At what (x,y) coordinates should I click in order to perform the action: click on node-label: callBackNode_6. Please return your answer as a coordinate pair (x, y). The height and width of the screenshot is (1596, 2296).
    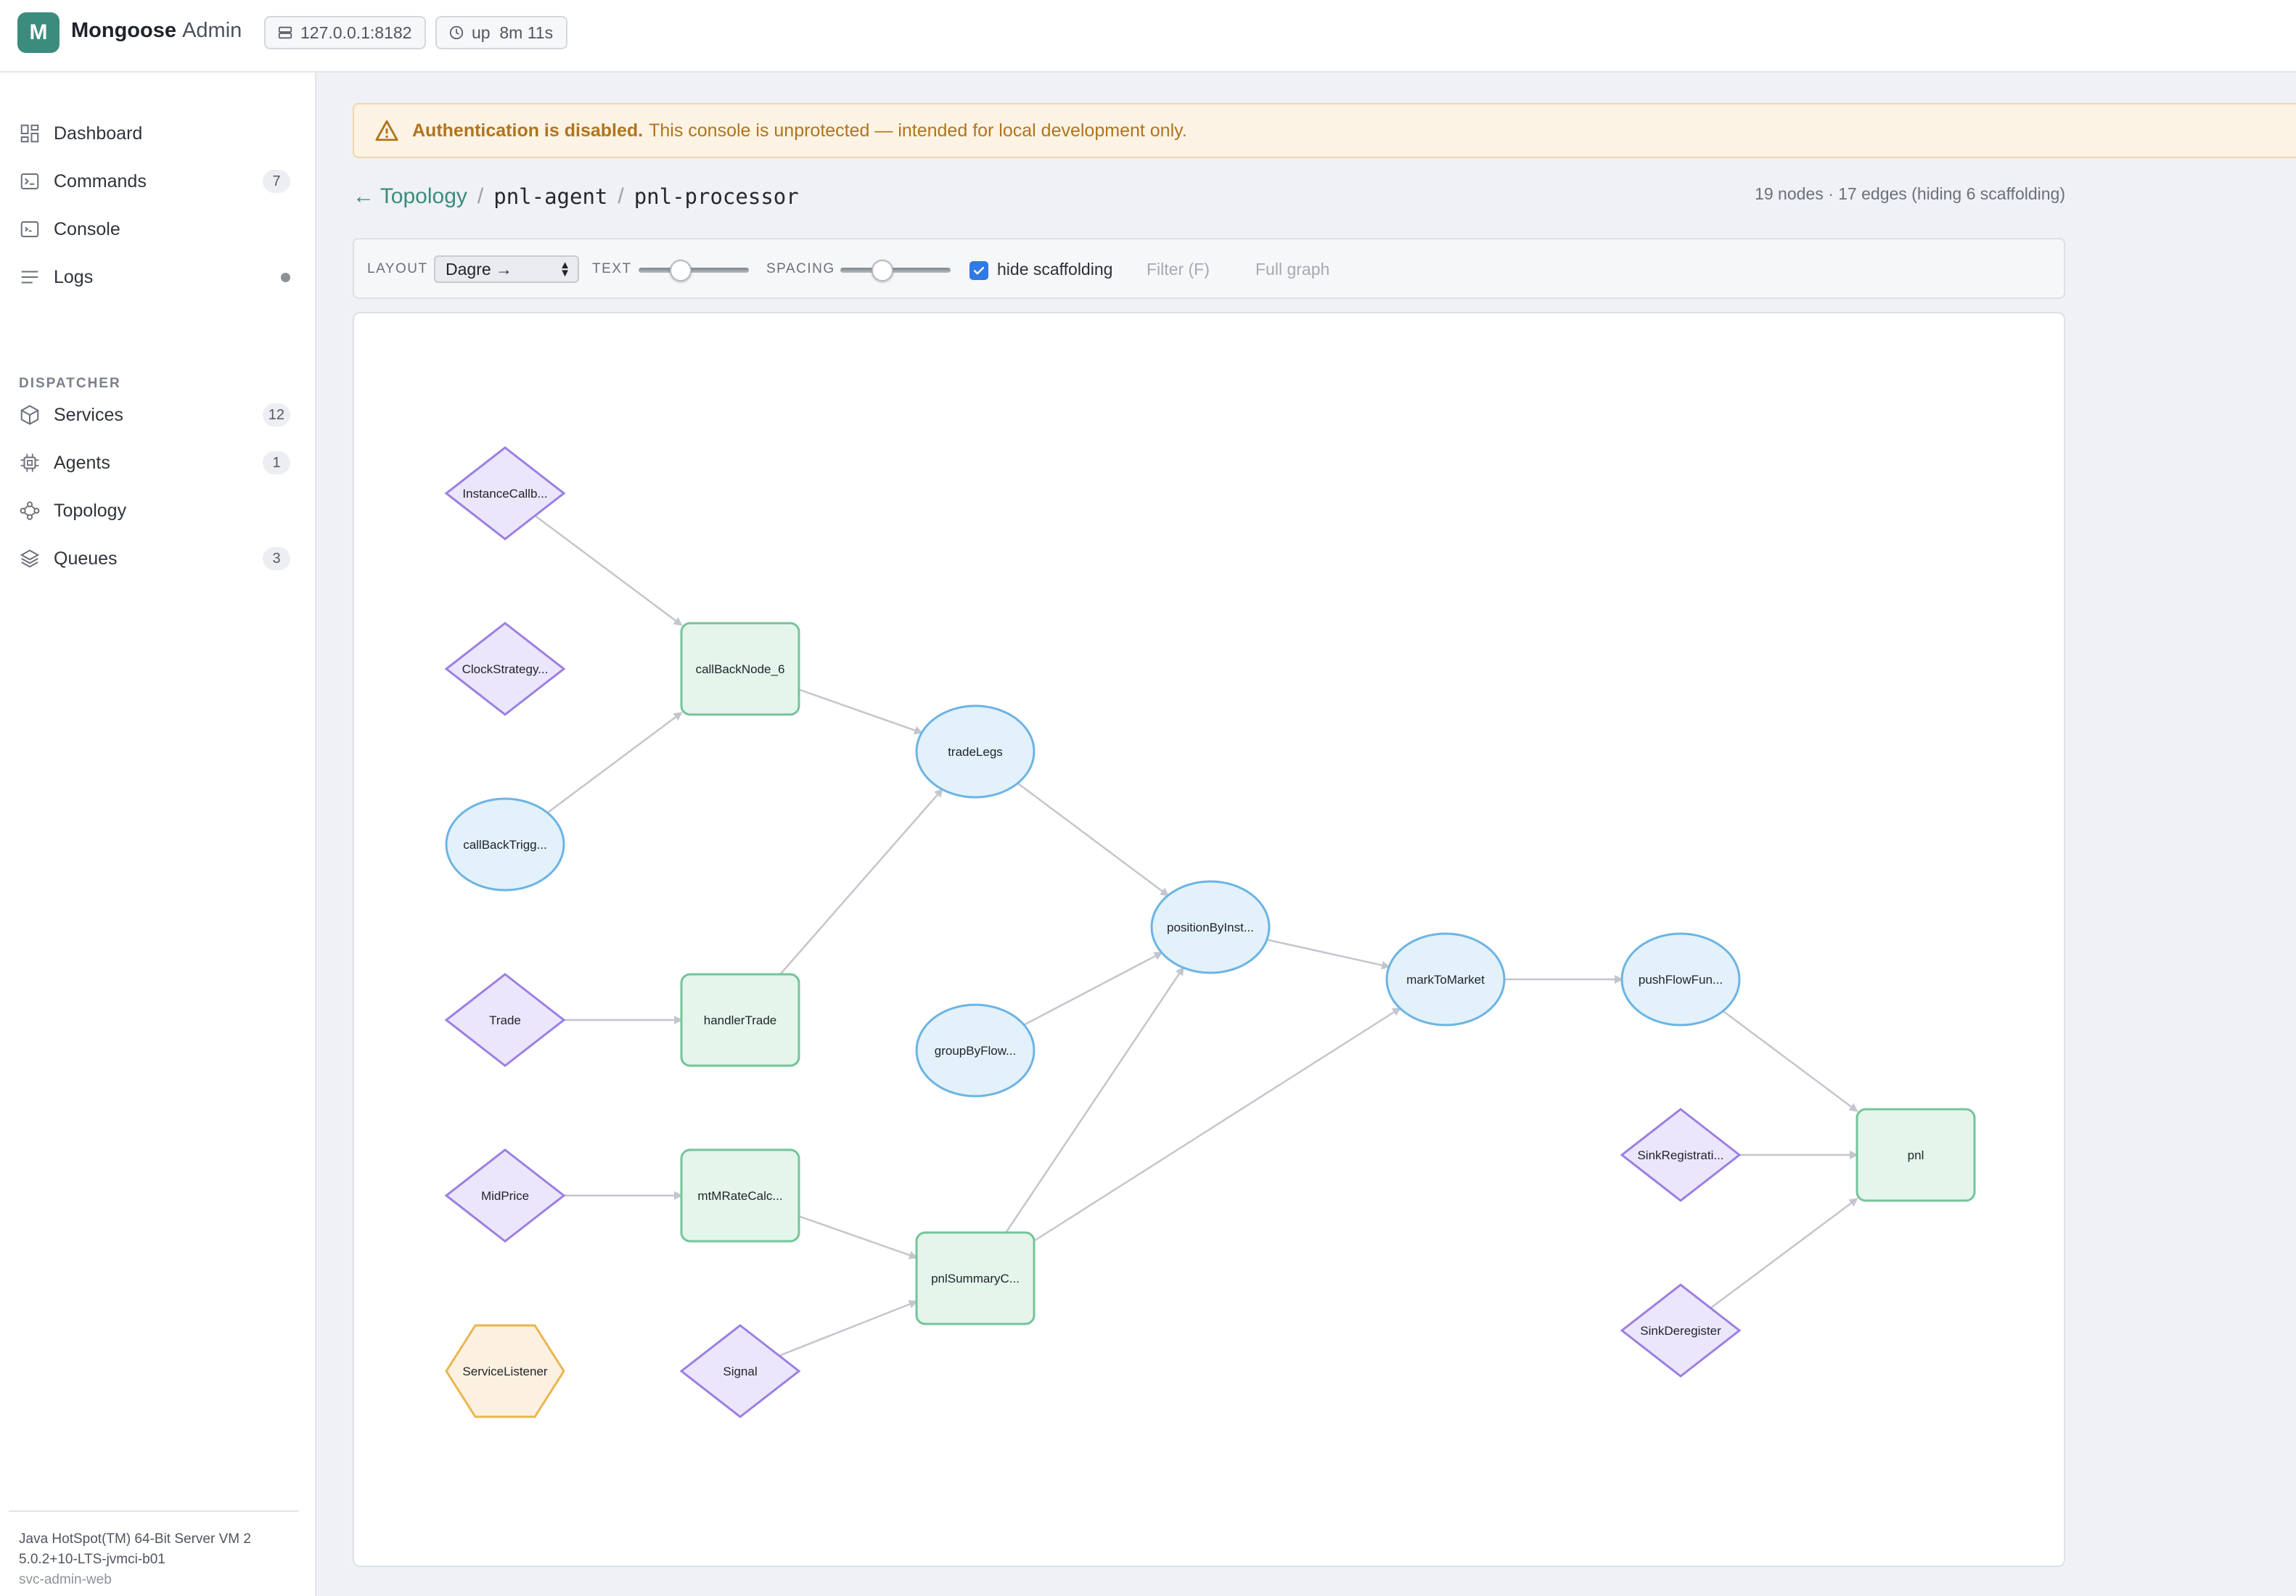
    Looking at the image, I should click on (740, 669).